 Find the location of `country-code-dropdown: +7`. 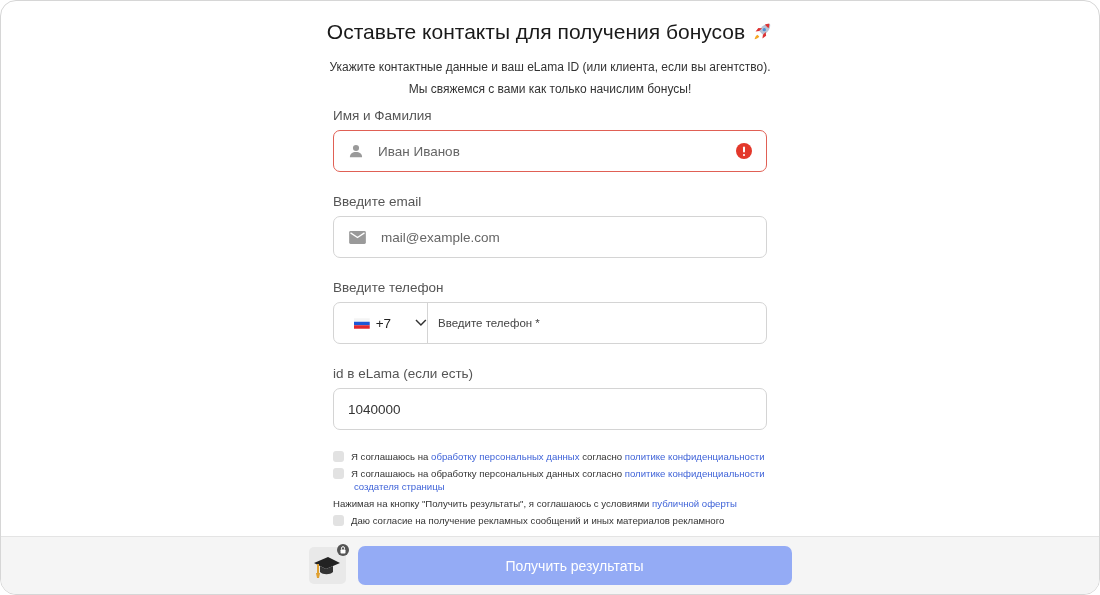

country-code-dropdown: +7 is located at coordinates (381, 323).